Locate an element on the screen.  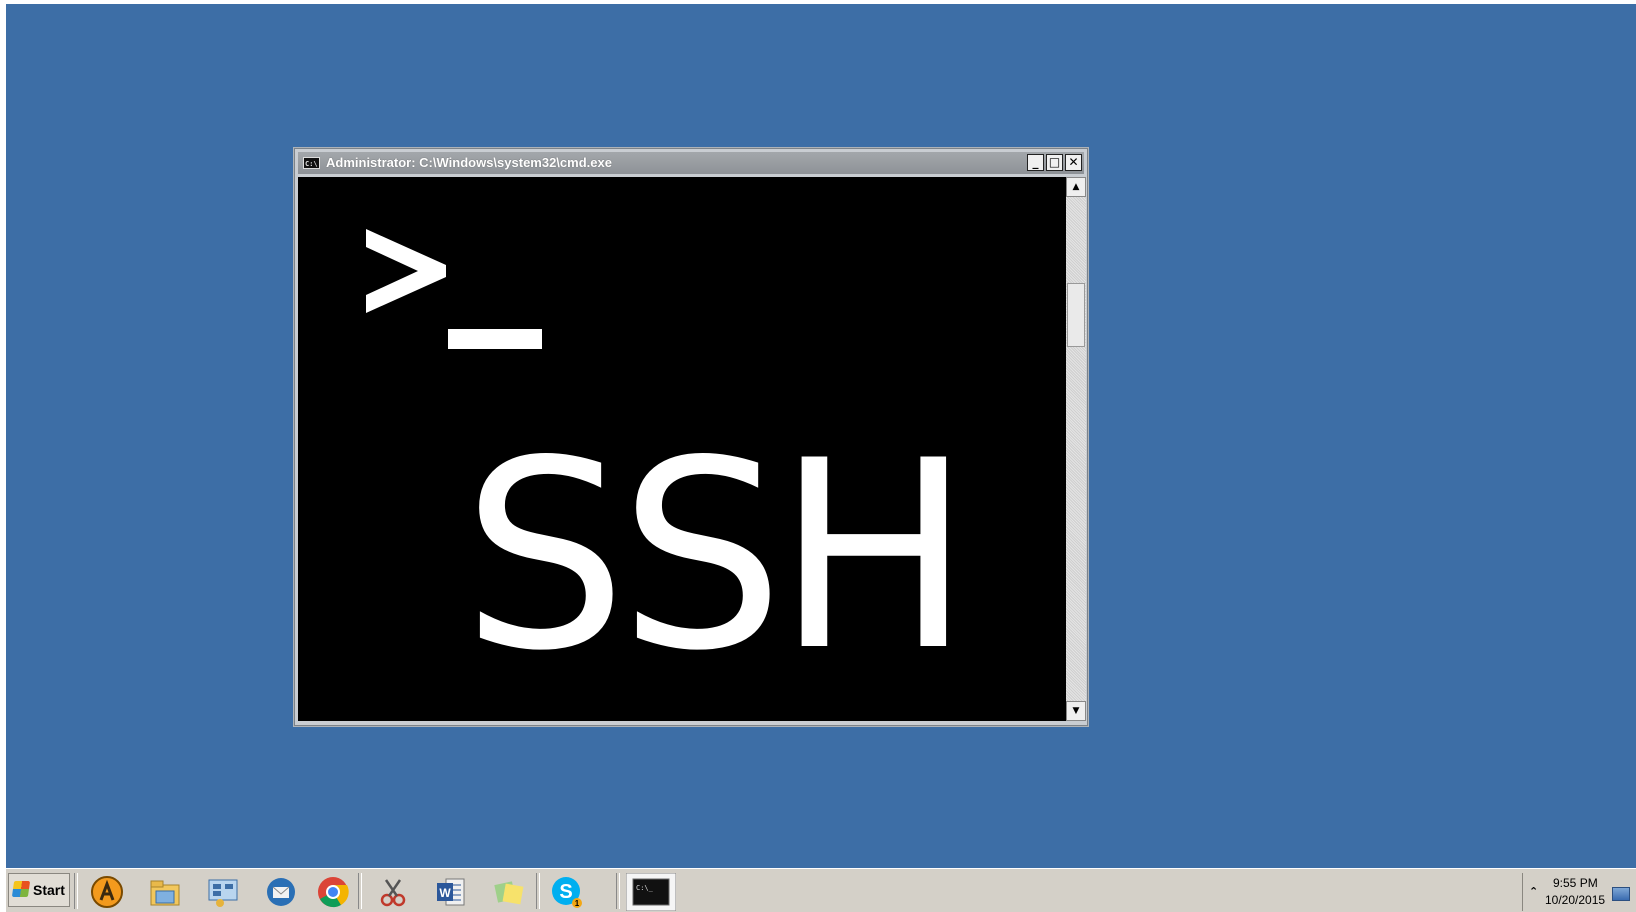
taskbar: Start W S 1 C:\_ ⌃ 9:55 PM 10/20/2015 is located at coordinates (821, 890).